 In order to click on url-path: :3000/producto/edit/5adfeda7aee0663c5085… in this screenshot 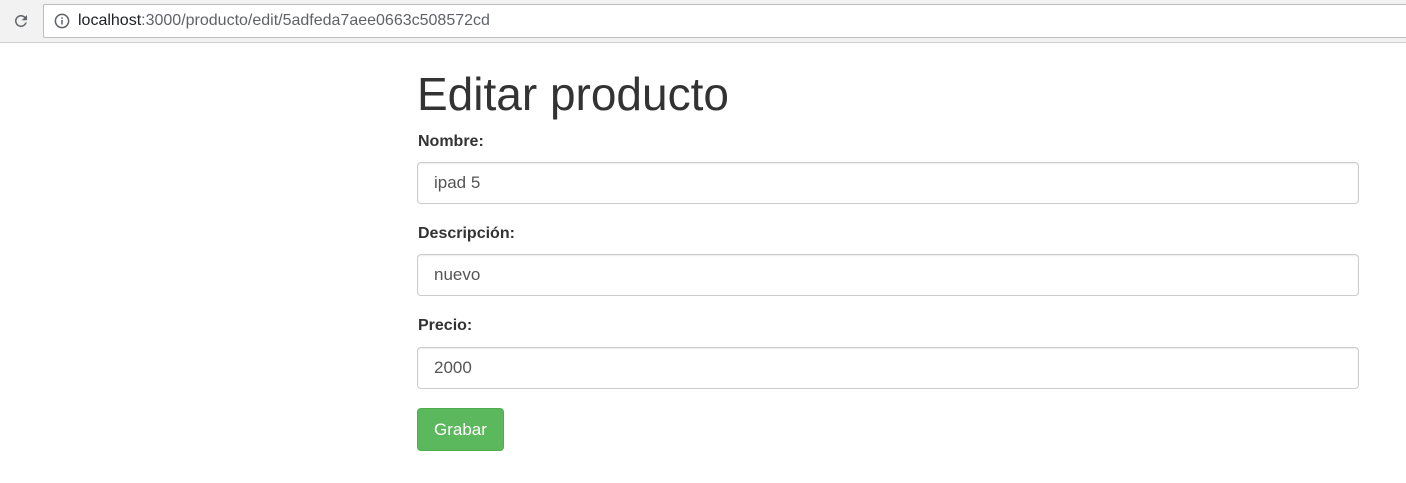, I will do `click(315, 20)`.